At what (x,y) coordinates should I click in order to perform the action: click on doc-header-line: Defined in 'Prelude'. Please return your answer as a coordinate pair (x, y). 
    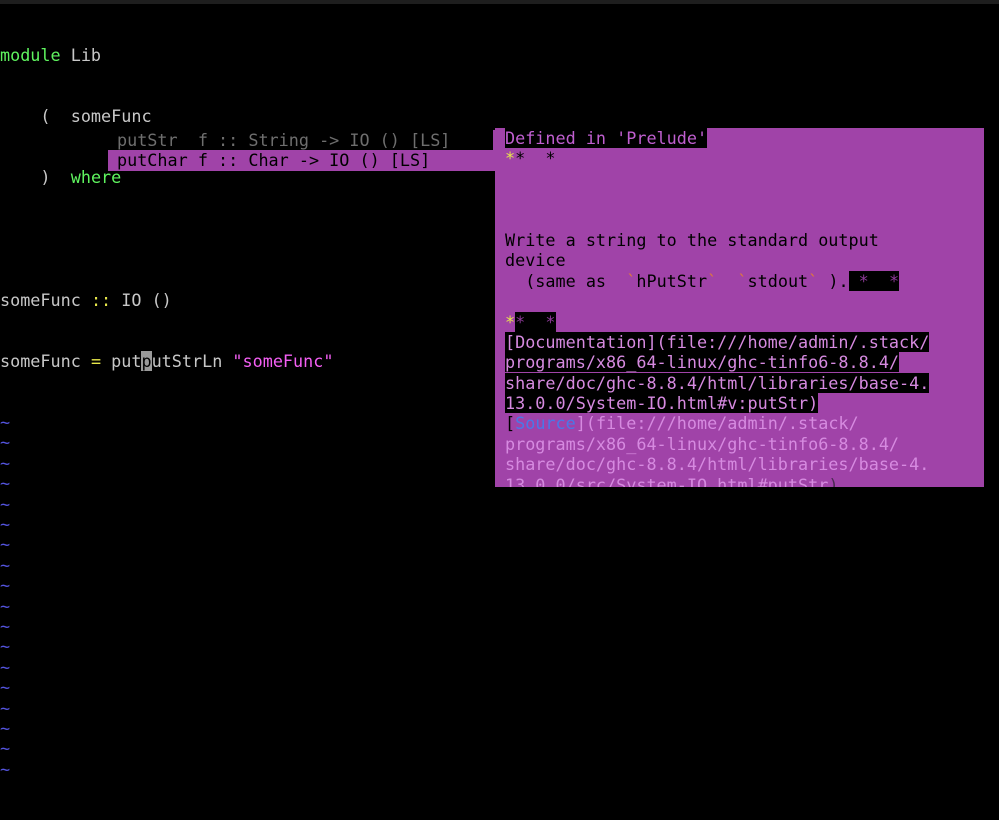
    Looking at the image, I should click on (739, 138).